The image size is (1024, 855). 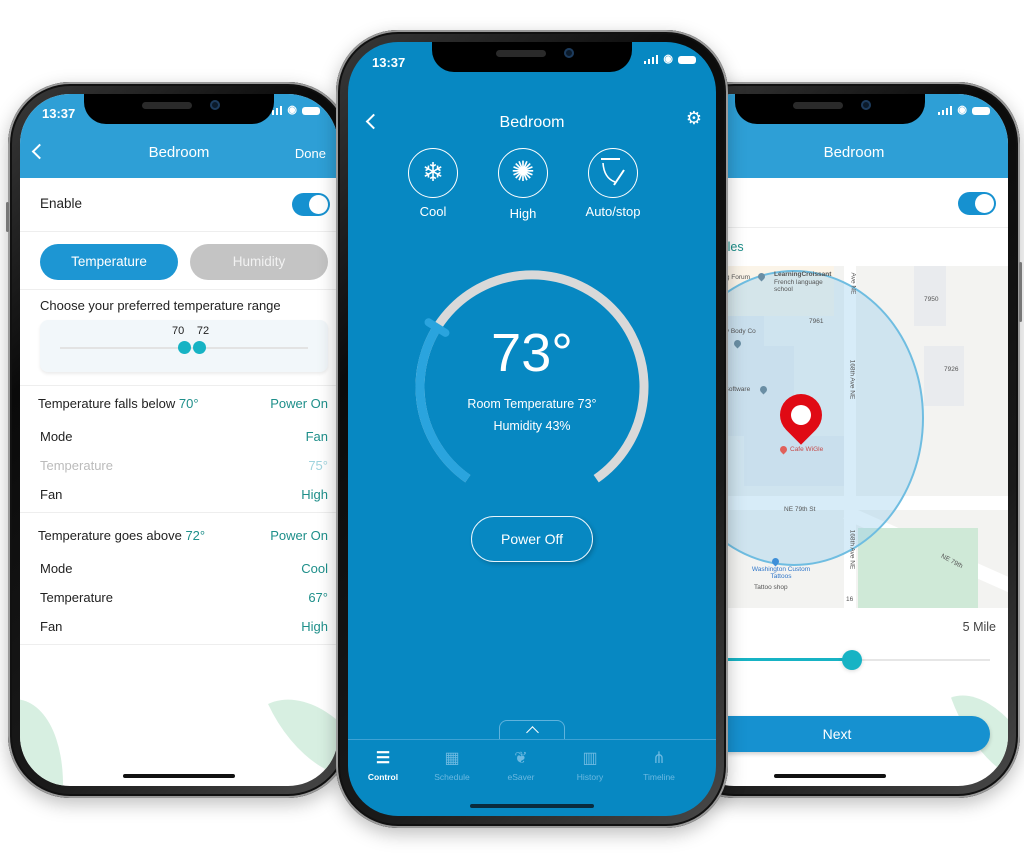 What do you see at coordinates (160, 305) in the screenshot?
I see `range-label: Choose your preferred temperature range` at bounding box center [160, 305].